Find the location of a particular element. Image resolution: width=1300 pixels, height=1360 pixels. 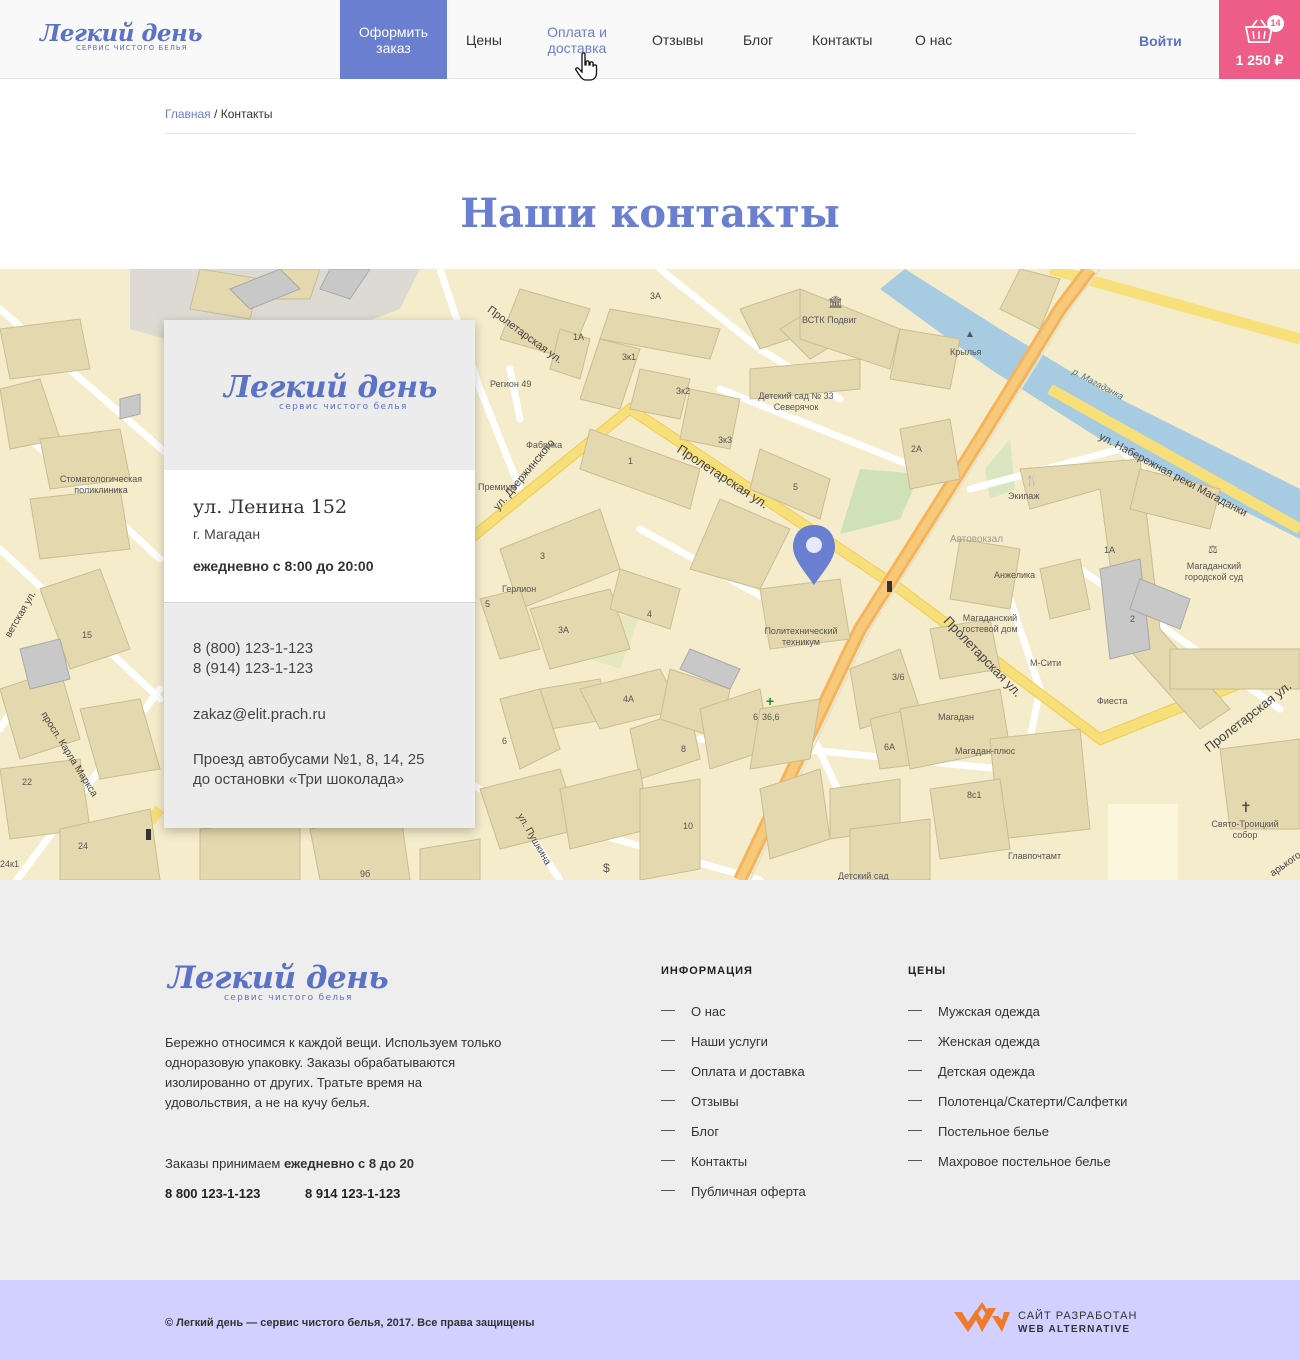

nav-contacts: Контакты is located at coordinates (842, 40).